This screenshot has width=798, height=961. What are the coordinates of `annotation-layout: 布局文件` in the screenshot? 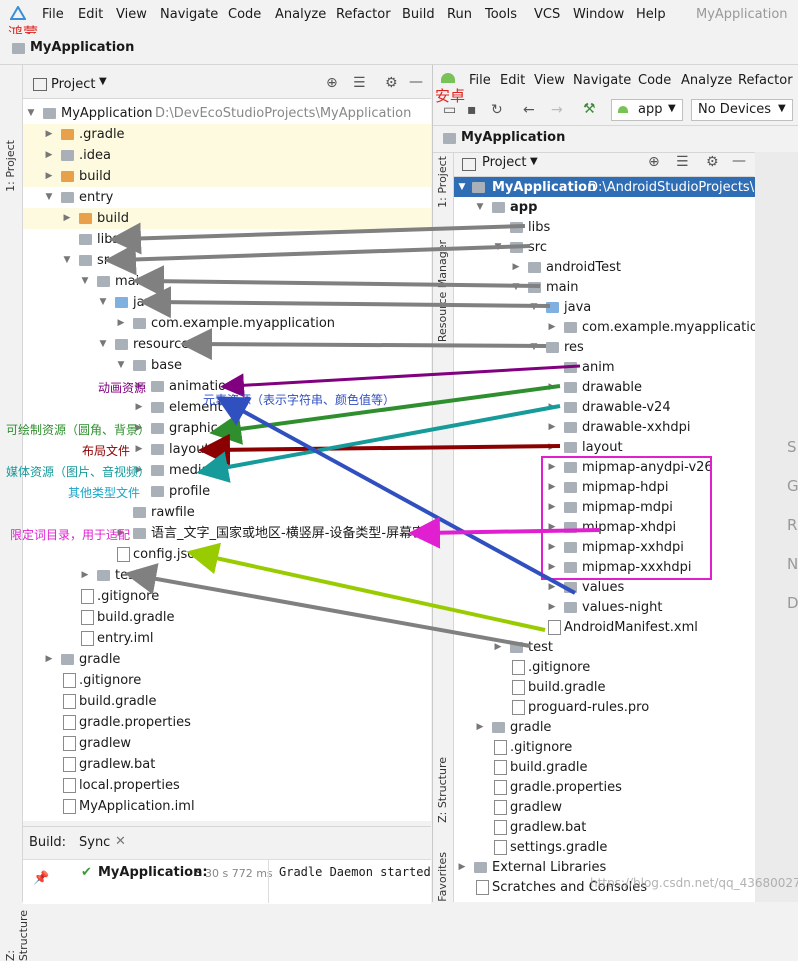 It's located at (106, 451).